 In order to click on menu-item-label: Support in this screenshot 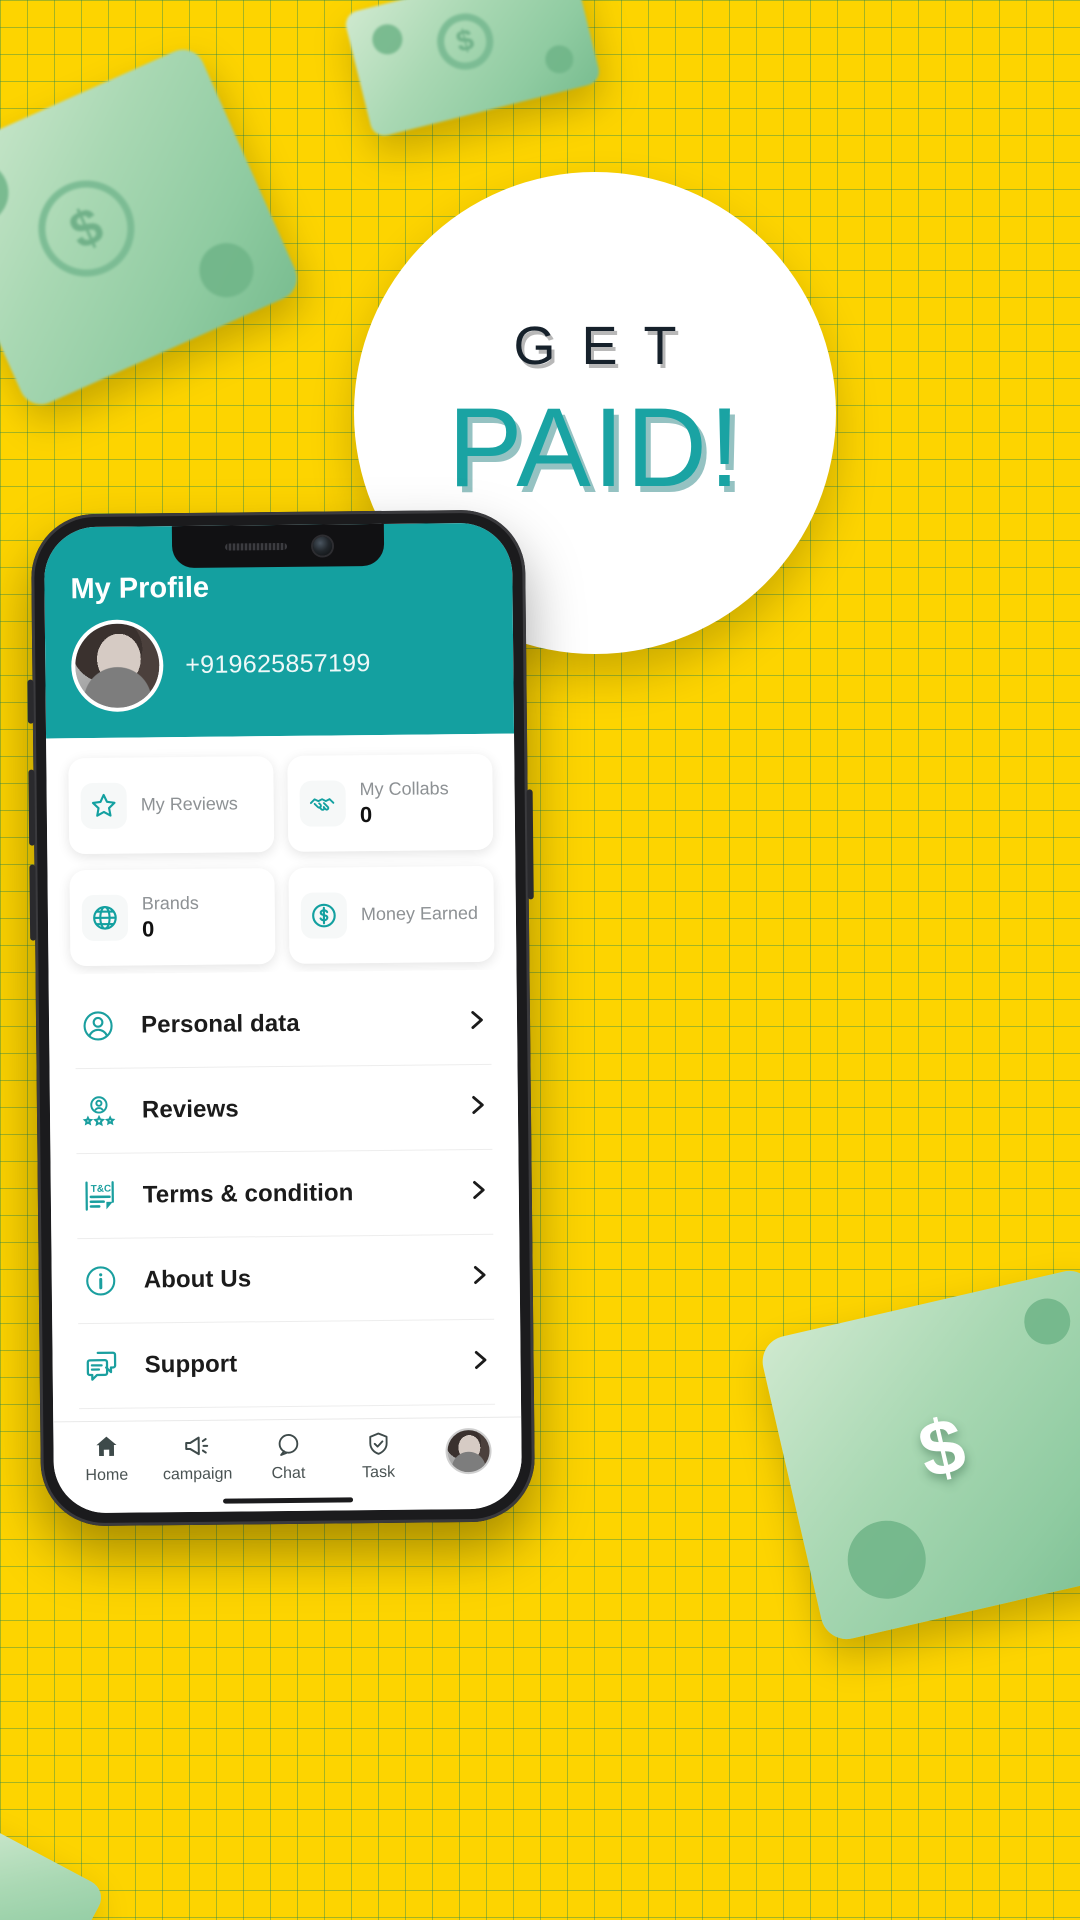, I will do `click(191, 1364)`.